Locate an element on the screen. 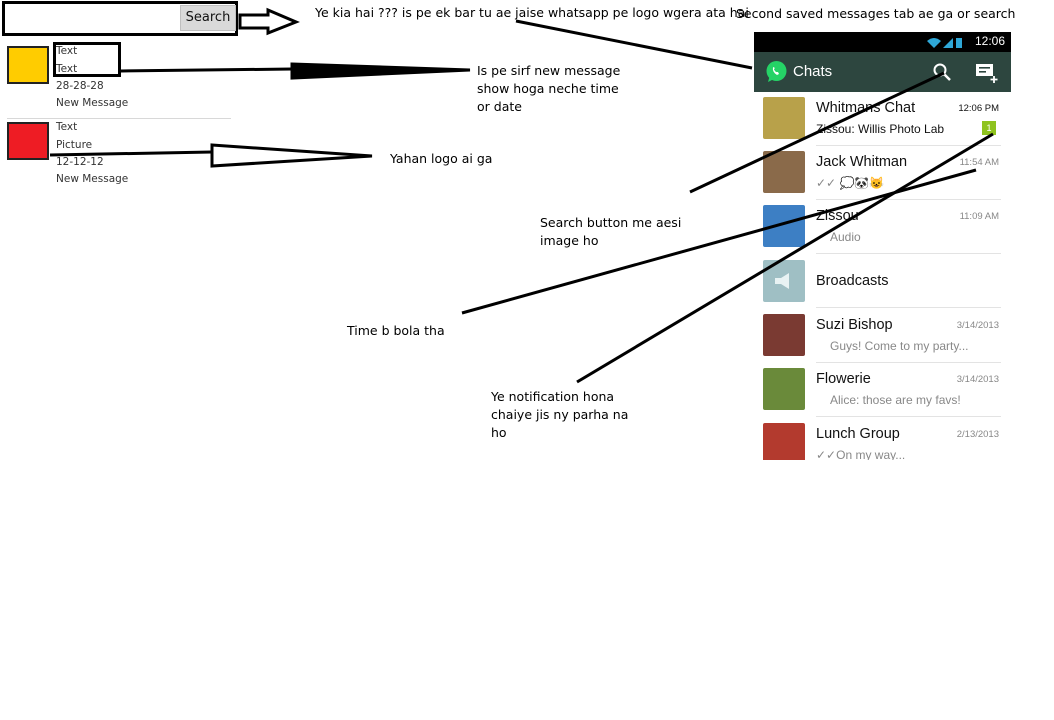 This screenshot has height=720, width=1054. note-search-icon: Search button me aesi image ho is located at coordinates (611, 231).